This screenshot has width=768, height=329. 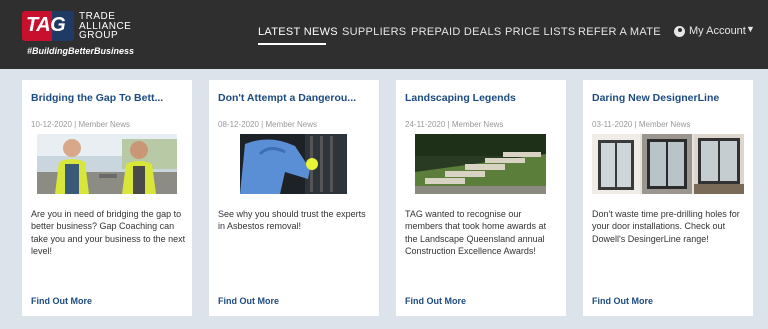 I want to click on logo-tagline: #BuildingBetterBusiness, so click(x=81, y=51).